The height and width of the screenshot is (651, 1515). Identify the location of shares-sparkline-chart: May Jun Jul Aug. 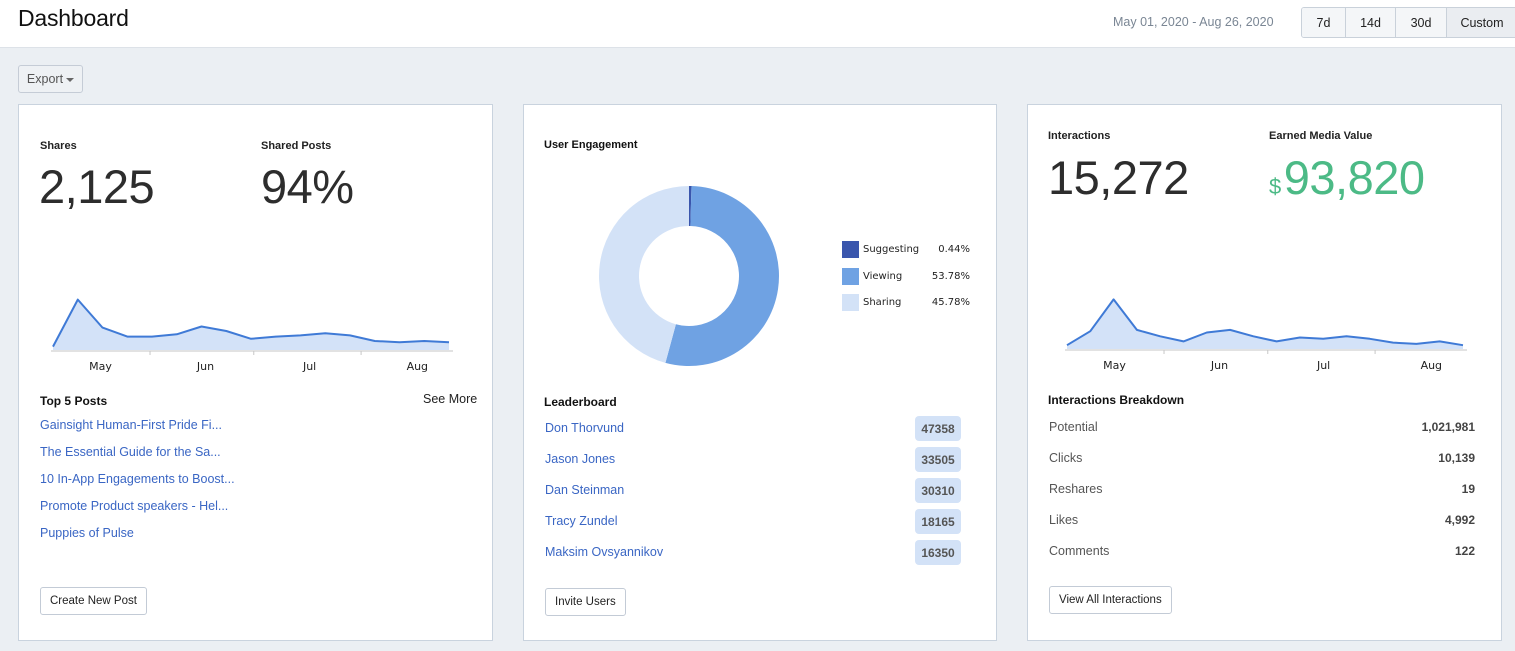
(252, 335).